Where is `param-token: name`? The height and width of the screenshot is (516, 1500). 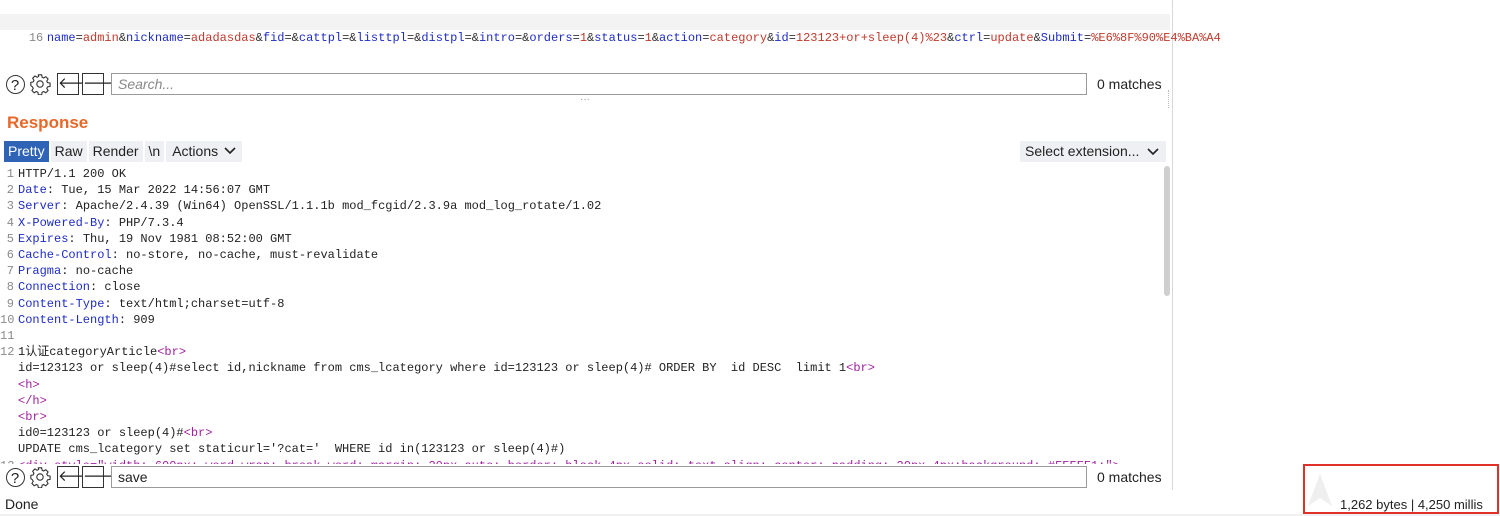 param-token: name is located at coordinates (61, 38).